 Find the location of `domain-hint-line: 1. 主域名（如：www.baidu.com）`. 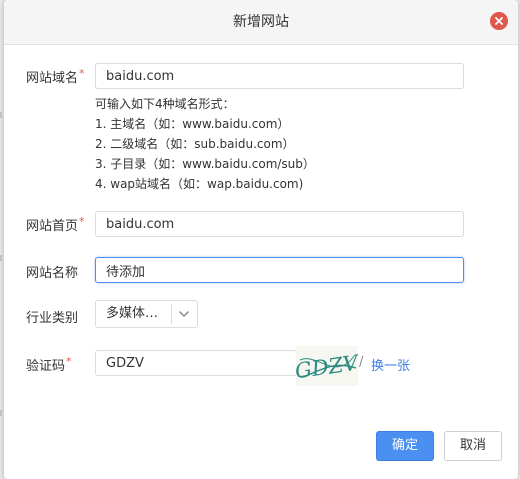

domain-hint-line: 1. 主域名（如：www.baidu.com） is located at coordinates (192, 124).